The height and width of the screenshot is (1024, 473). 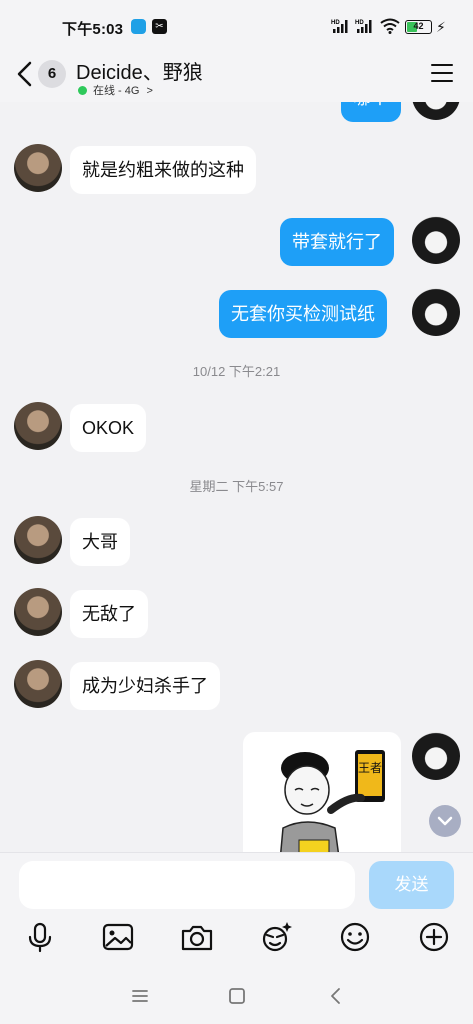 What do you see at coordinates (337, 242) in the screenshot?
I see `message-bubble-sent: 带套就行了` at bounding box center [337, 242].